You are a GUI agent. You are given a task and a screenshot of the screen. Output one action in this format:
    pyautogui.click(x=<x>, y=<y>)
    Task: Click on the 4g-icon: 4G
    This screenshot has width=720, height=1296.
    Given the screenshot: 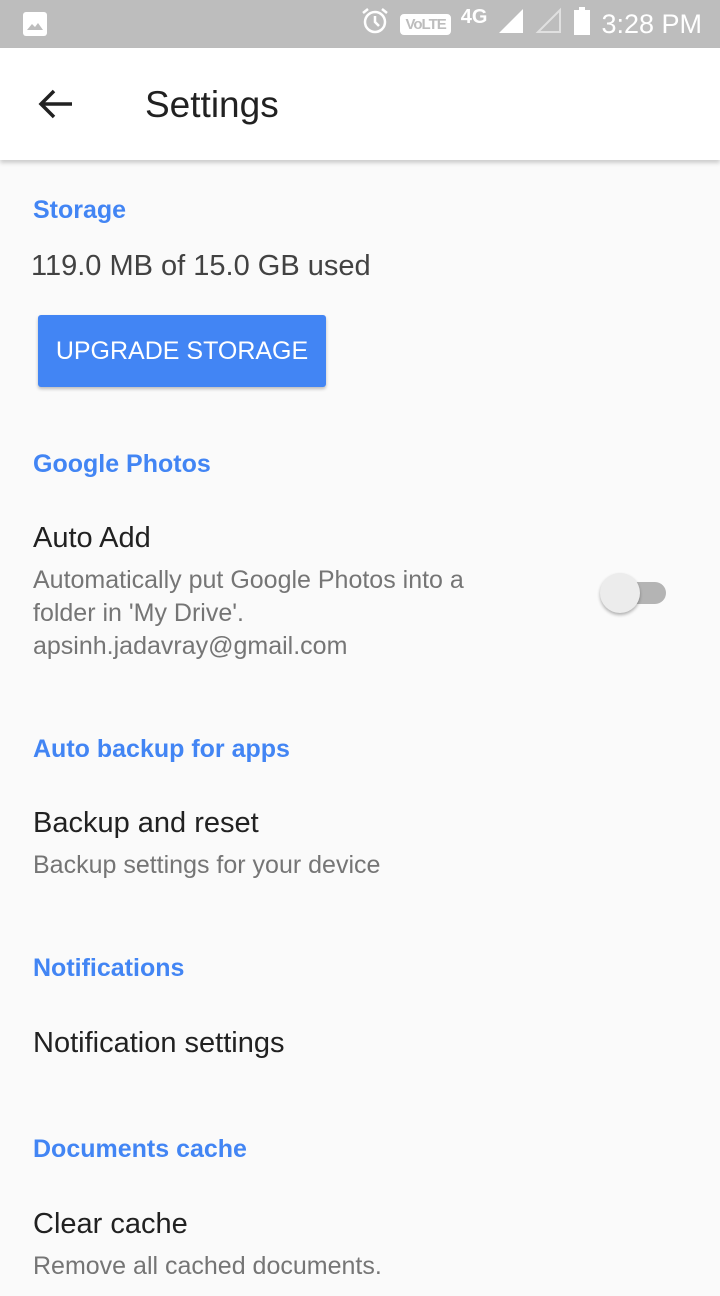 What is the action you would take?
    pyautogui.click(x=474, y=16)
    